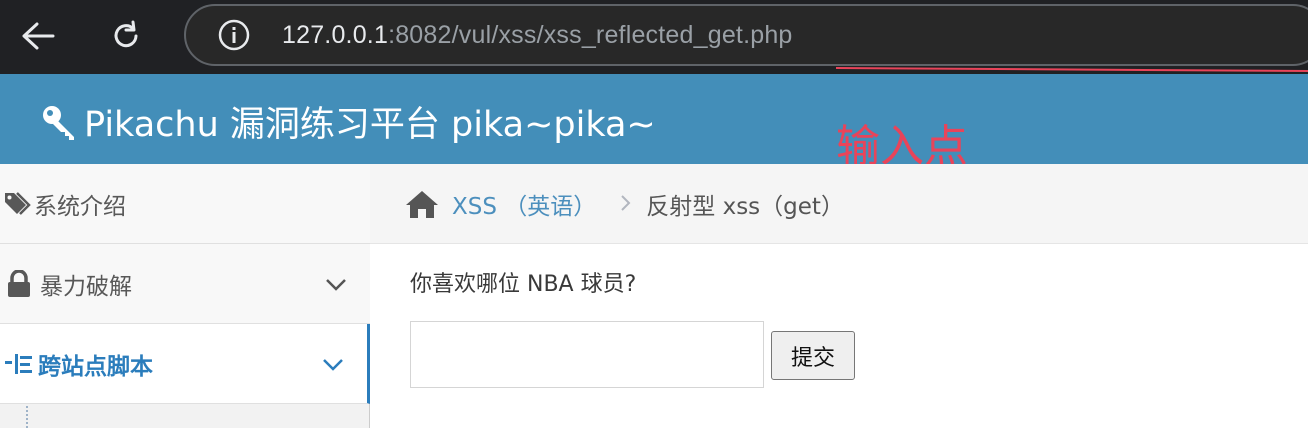 This screenshot has height=428, width=1308. I want to click on breadcrumb: XSS （英语） 反射型 xss（get）, so click(839, 204).